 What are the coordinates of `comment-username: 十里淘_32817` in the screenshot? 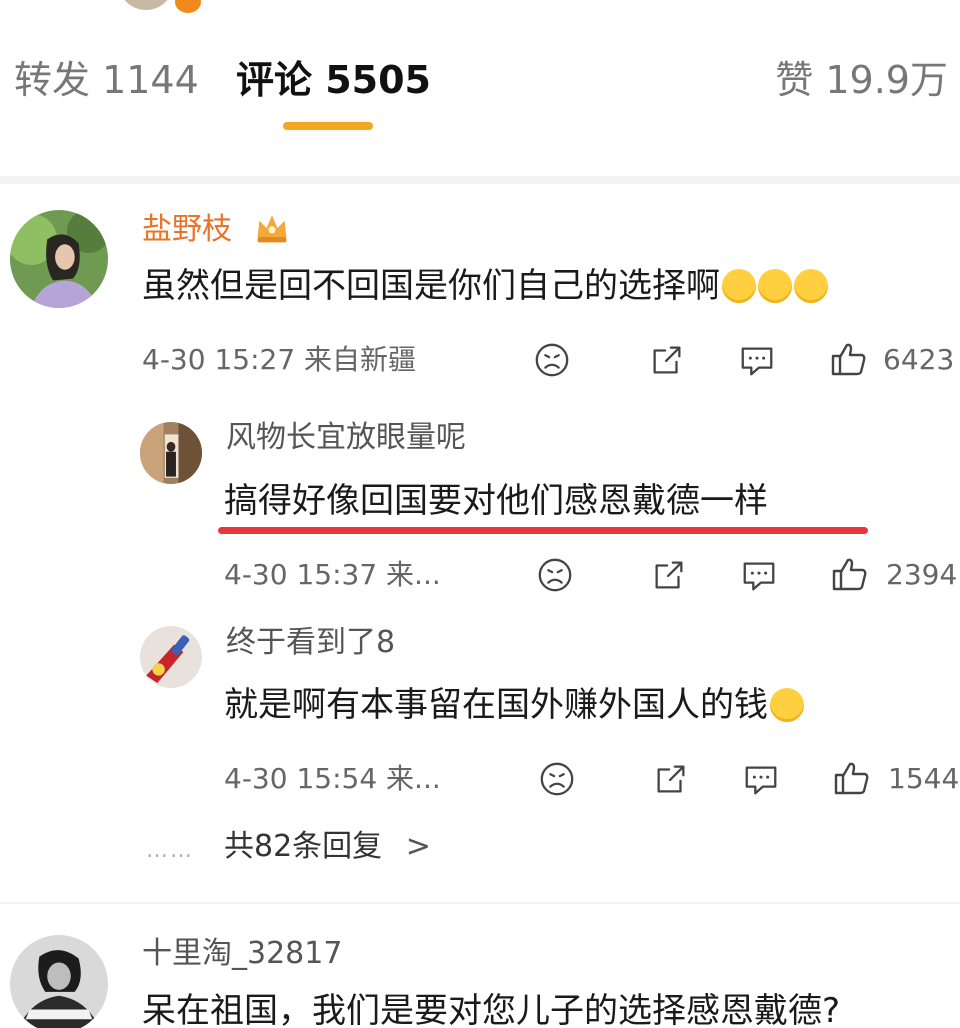 It's located at (242, 954).